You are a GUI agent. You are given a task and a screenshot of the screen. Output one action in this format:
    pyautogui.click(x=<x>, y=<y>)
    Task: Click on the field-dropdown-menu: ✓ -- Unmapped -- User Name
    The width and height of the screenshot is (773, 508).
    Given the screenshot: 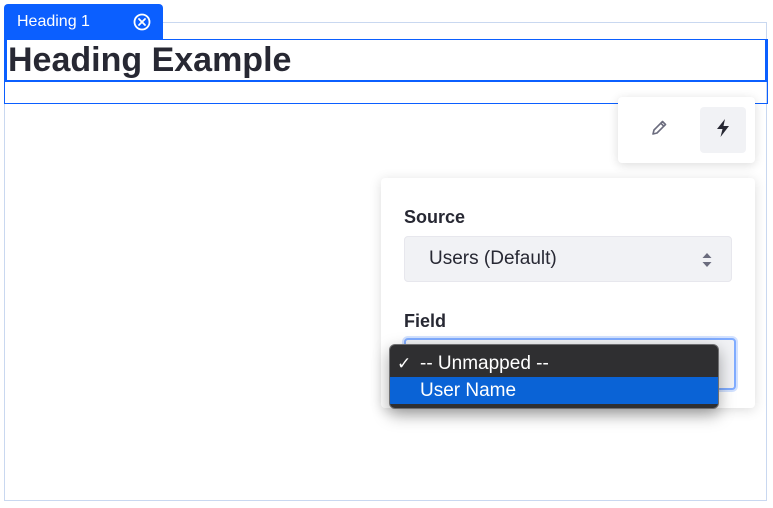 What is the action you would take?
    pyautogui.click(x=554, y=376)
    